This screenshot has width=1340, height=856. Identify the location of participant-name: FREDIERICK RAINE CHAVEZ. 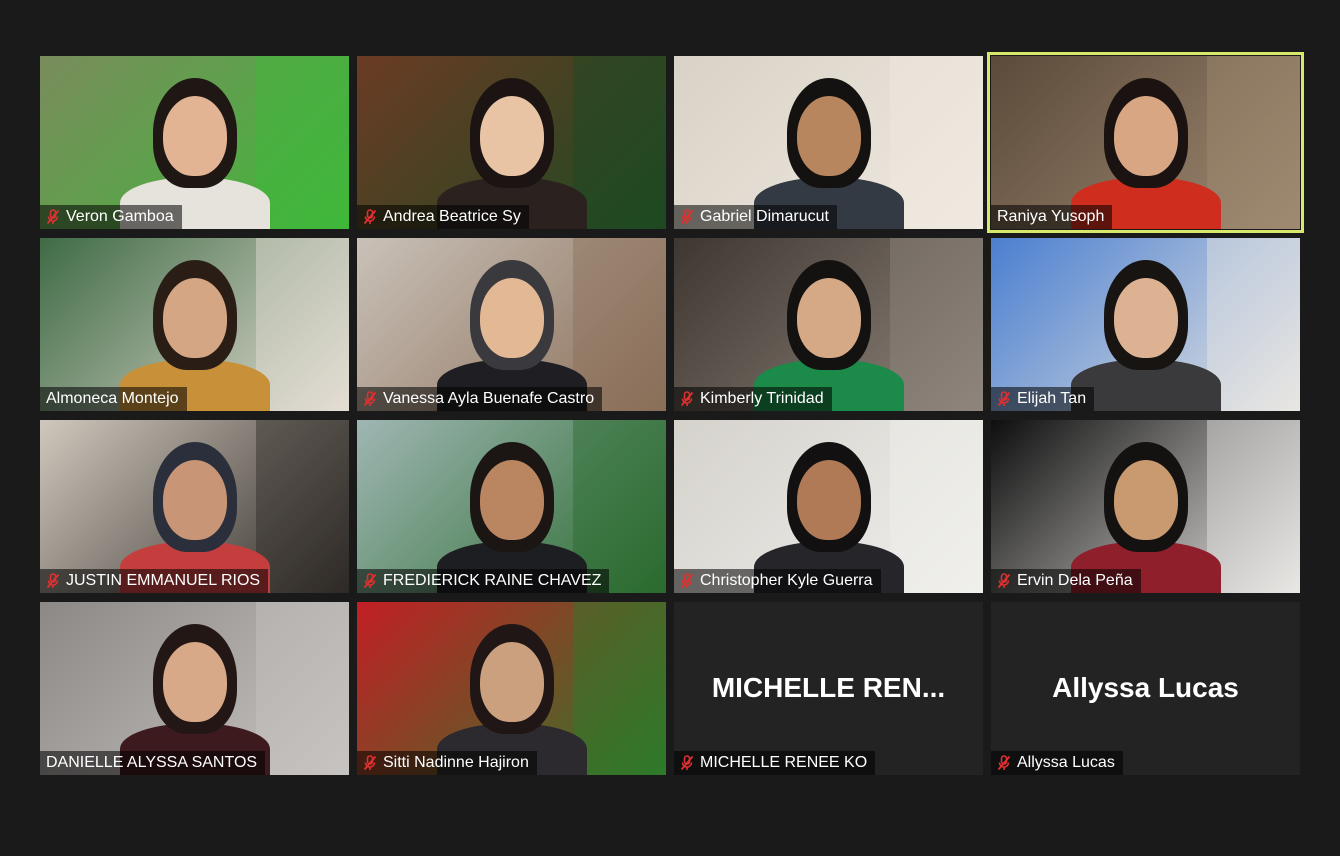
(492, 580).